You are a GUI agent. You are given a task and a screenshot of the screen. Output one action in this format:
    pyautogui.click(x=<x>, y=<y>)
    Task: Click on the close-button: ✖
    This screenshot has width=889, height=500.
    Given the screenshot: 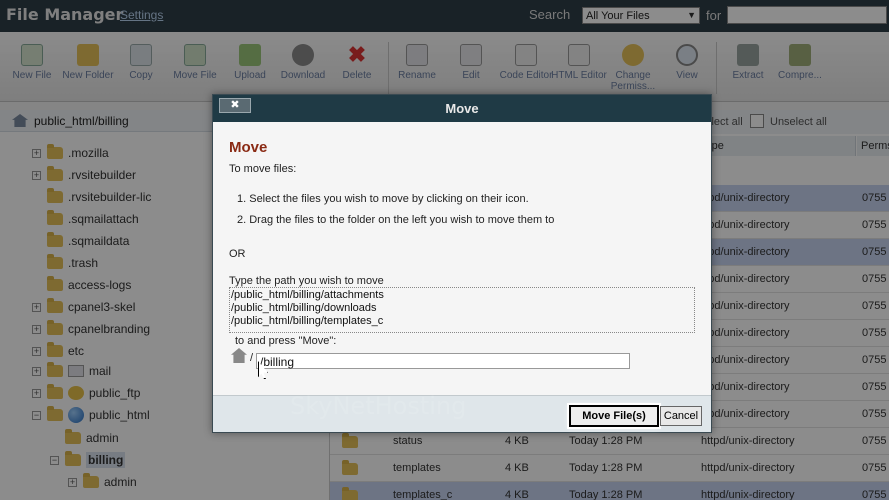 What is the action you would take?
    pyautogui.click(x=235, y=105)
    